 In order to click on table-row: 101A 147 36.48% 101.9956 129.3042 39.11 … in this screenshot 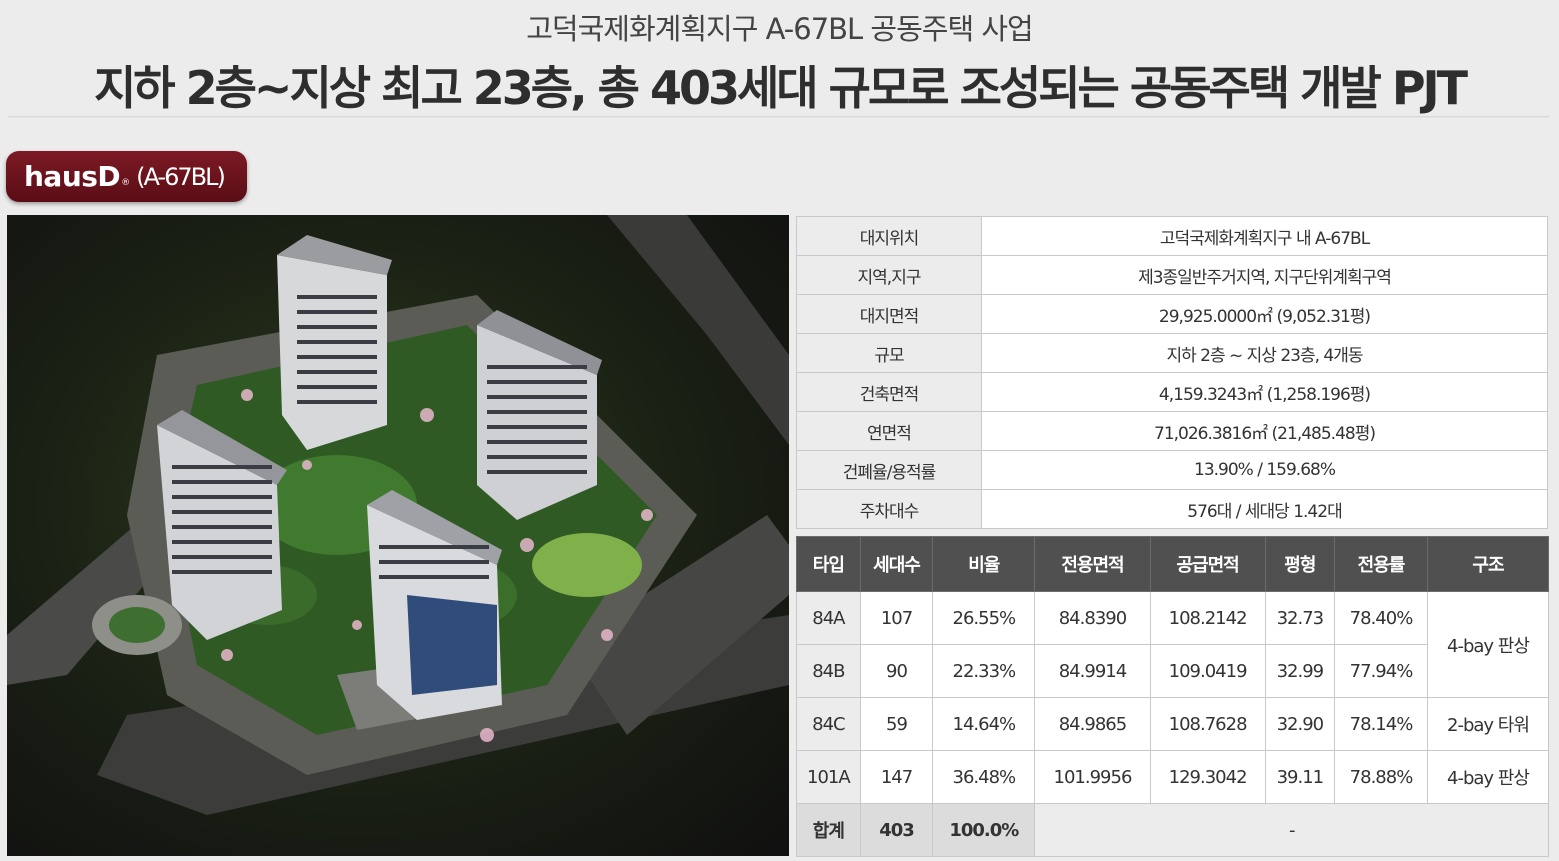, I will do `click(1173, 777)`.